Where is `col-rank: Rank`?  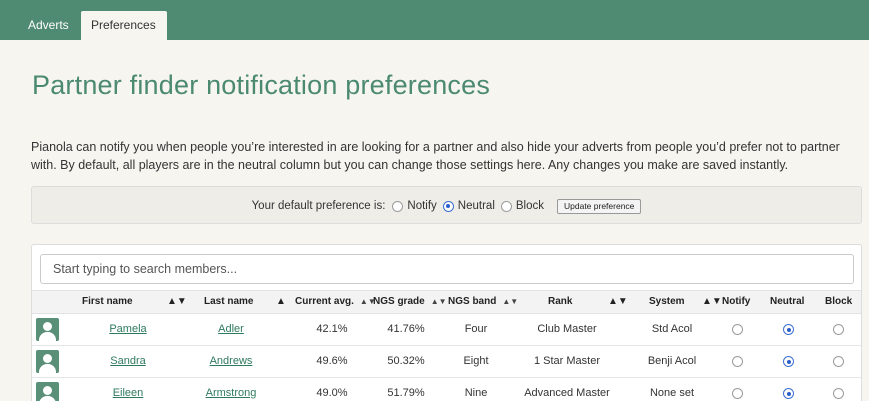 col-rank: Rank is located at coordinates (560, 302).